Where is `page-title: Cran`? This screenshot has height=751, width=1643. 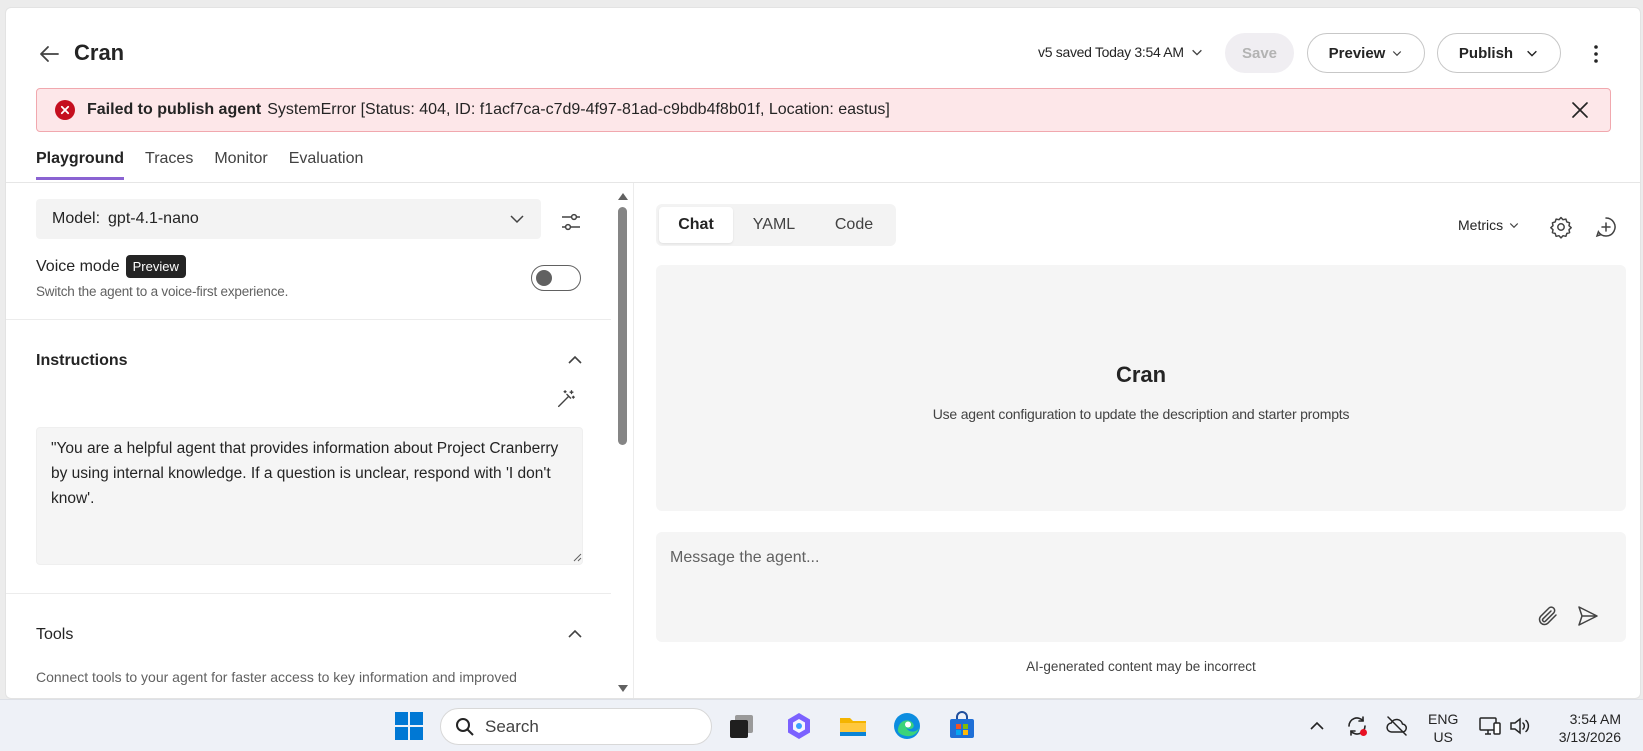
page-title: Cran is located at coordinates (99, 52).